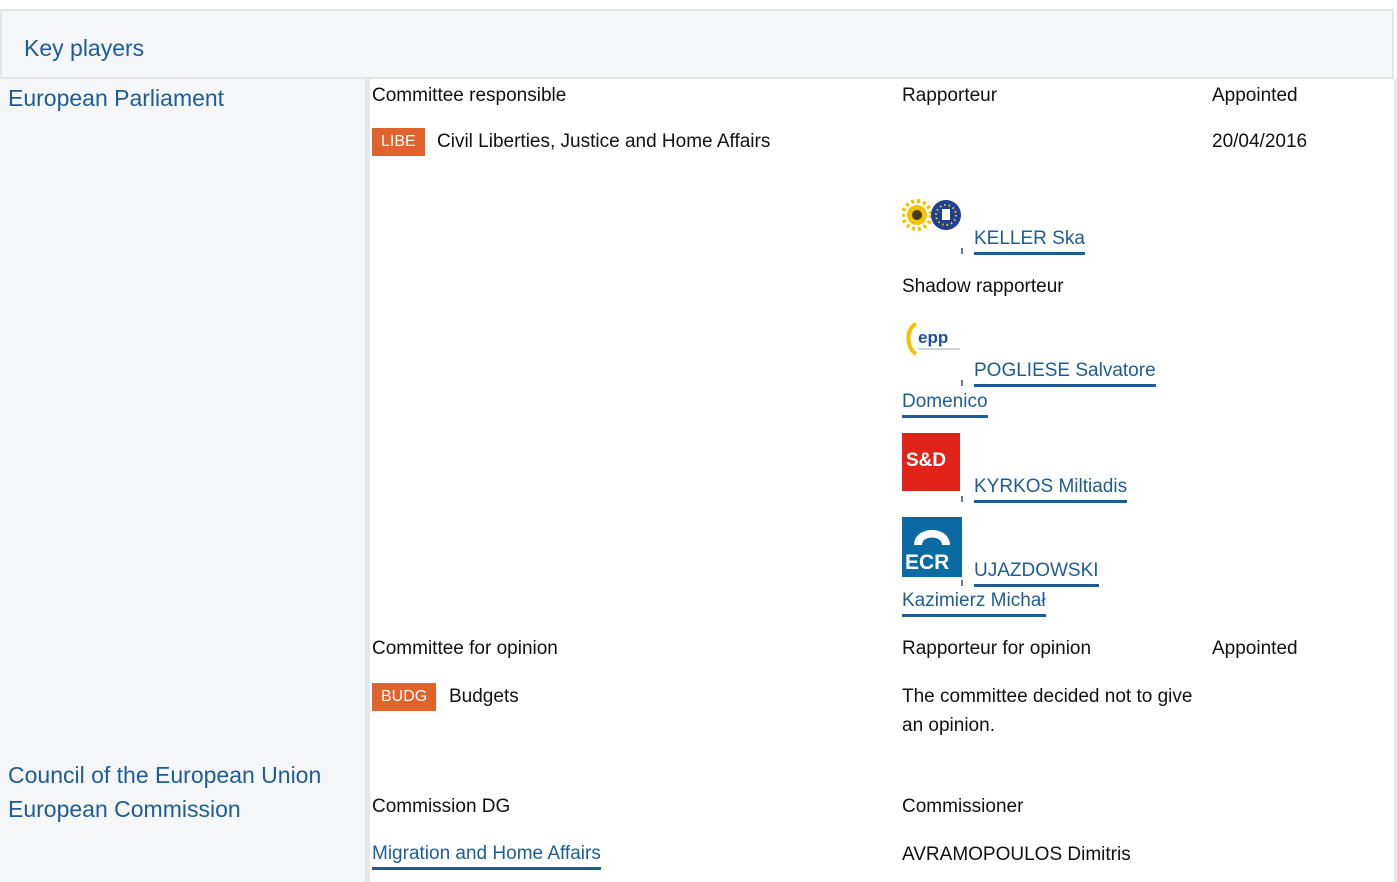  I want to click on col-committee-opinion: Committee for opinion, so click(465, 648).